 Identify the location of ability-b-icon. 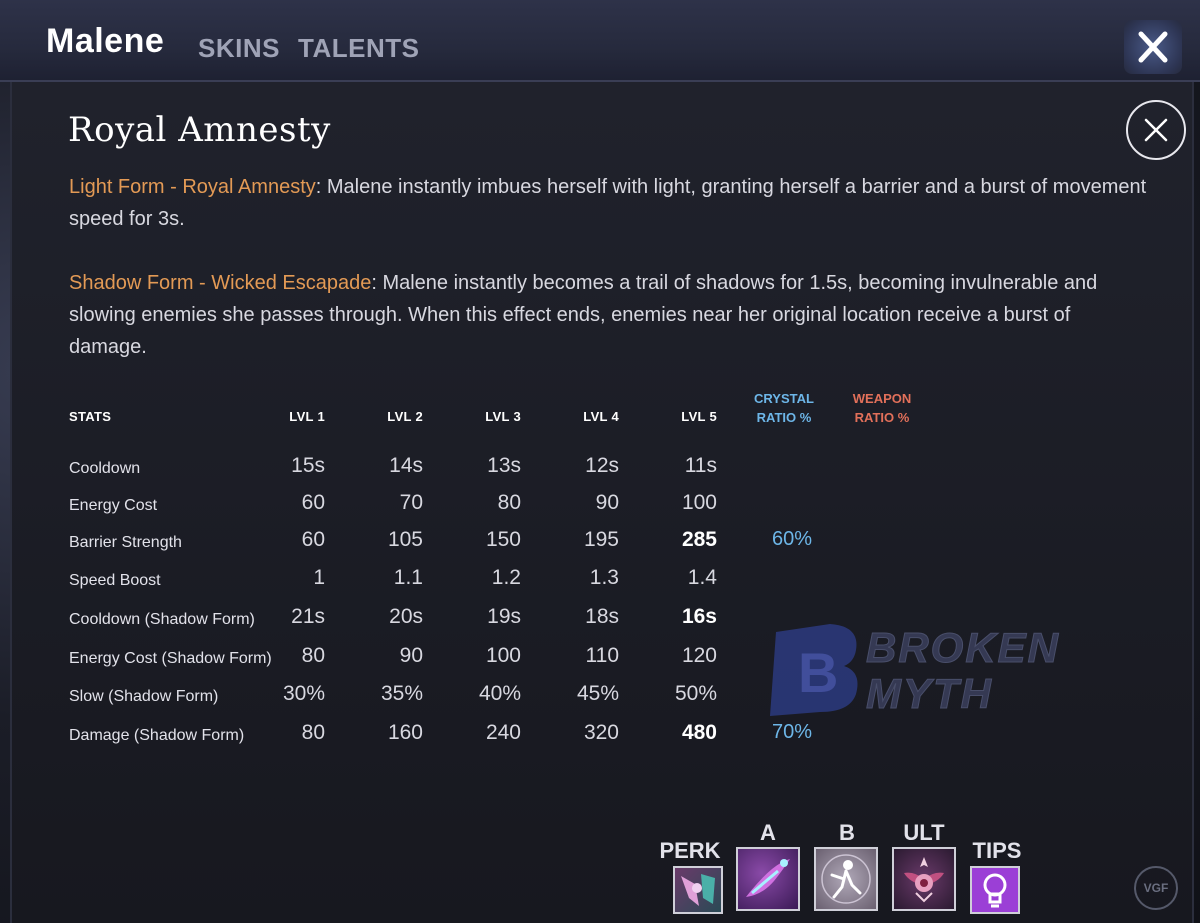
(846, 879).